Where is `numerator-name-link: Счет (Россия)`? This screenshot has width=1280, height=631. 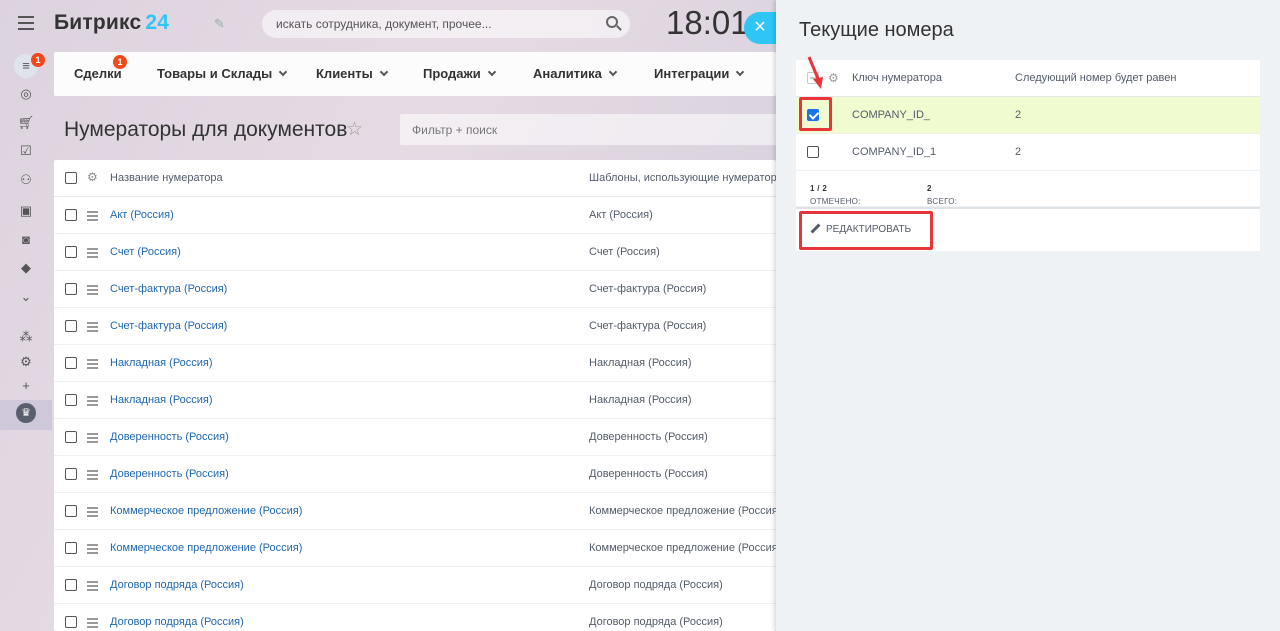 numerator-name-link: Счет (Россия) is located at coordinates (145, 252).